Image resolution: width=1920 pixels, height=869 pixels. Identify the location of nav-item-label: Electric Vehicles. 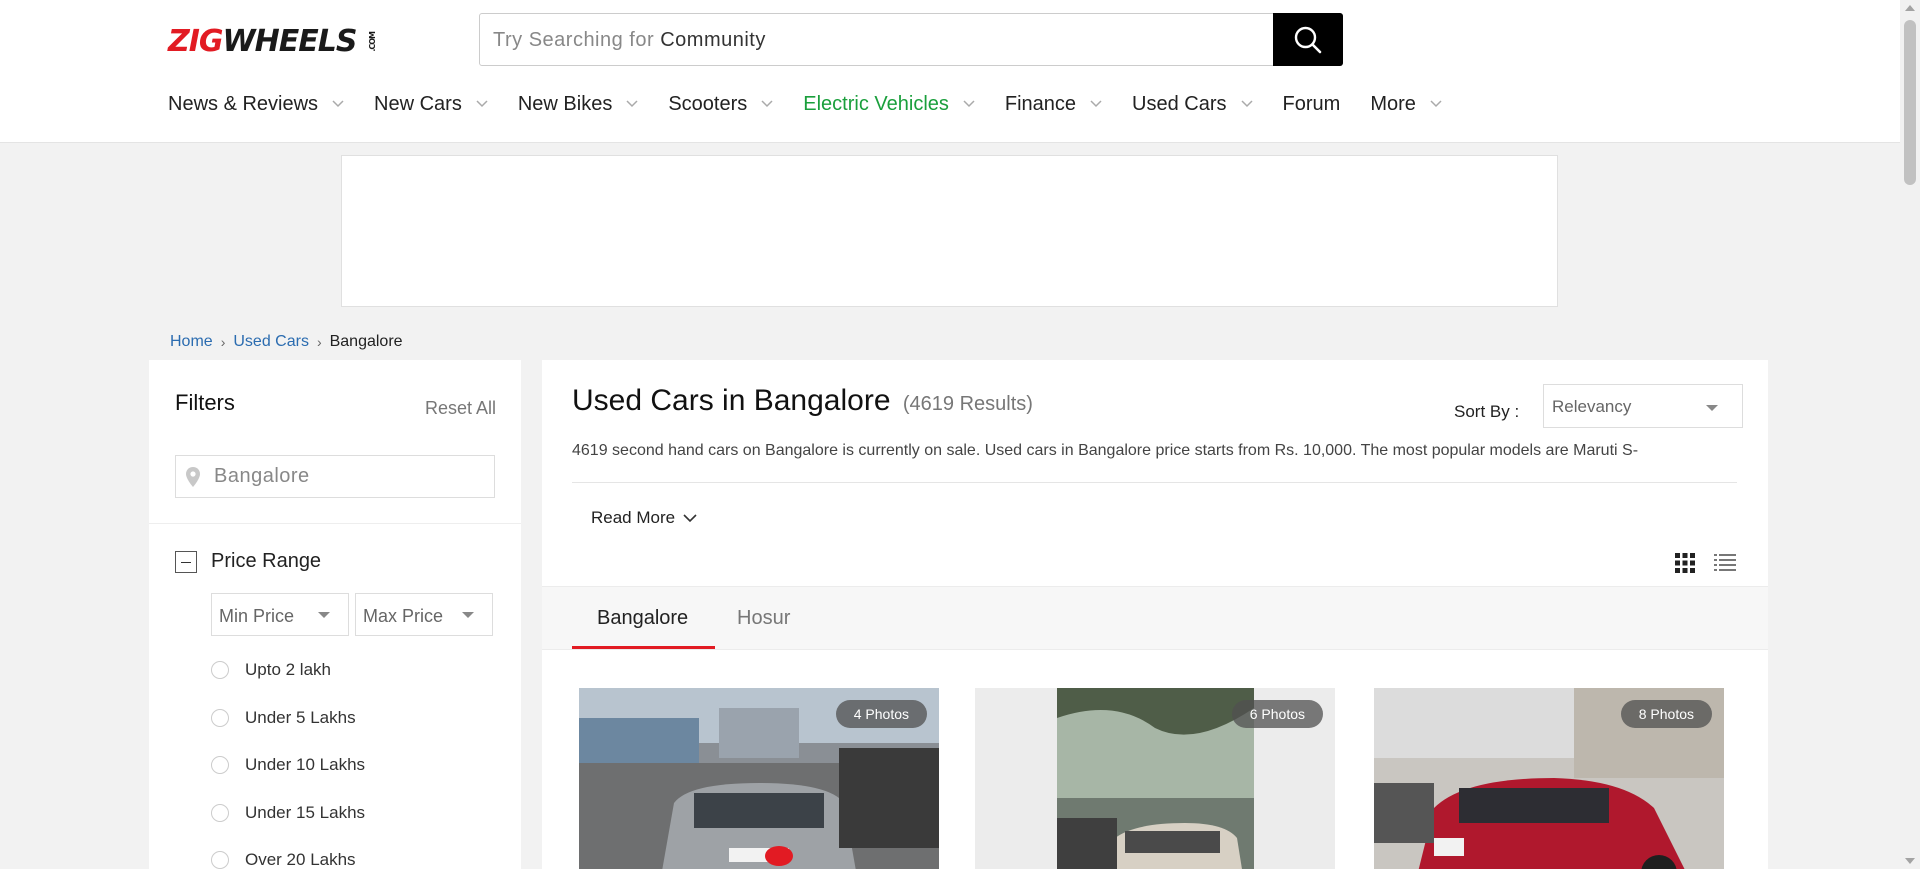
(876, 103).